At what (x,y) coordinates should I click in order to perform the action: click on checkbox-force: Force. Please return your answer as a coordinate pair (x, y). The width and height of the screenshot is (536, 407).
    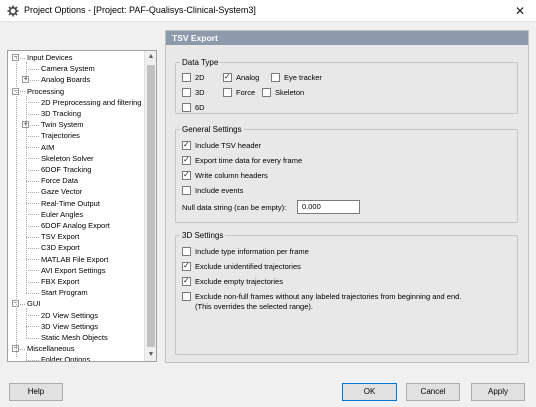
    Looking at the image, I should click on (239, 92).